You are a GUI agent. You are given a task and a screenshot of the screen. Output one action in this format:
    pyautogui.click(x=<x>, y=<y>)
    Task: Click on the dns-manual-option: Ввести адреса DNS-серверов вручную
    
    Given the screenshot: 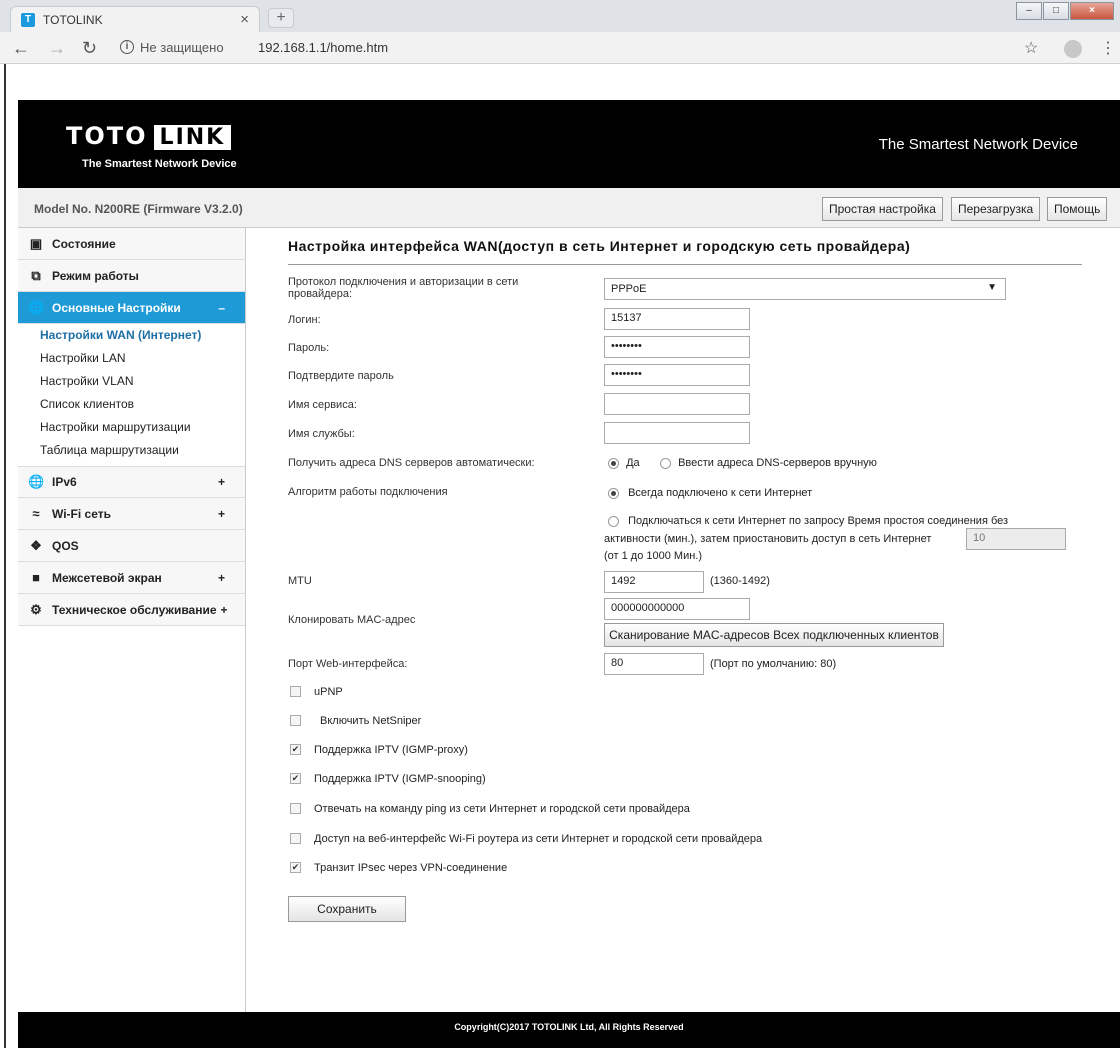 What is the action you would take?
    pyautogui.click(x=768, y=463)
    